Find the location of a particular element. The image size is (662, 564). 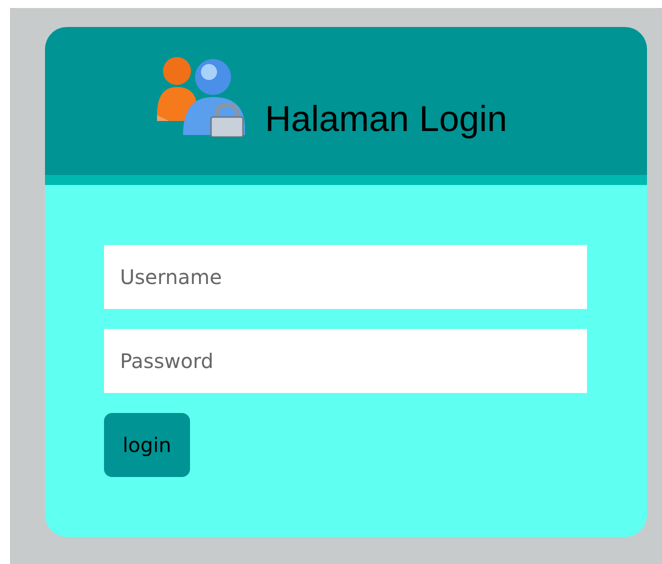

input-field: Username is located at coordinates (345, 277).